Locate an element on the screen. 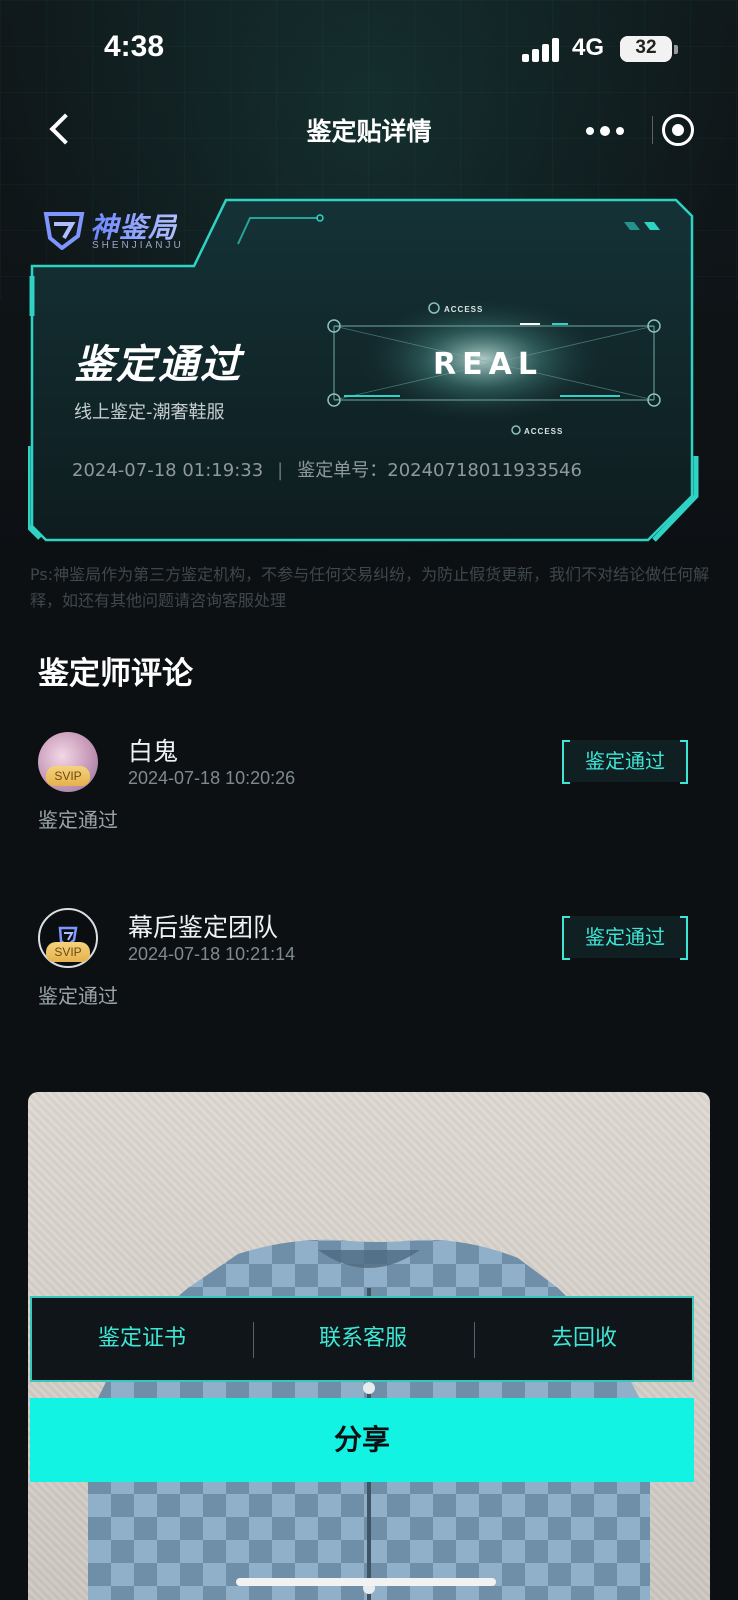  shield-logo-icon is located at coordinates (64, 231).